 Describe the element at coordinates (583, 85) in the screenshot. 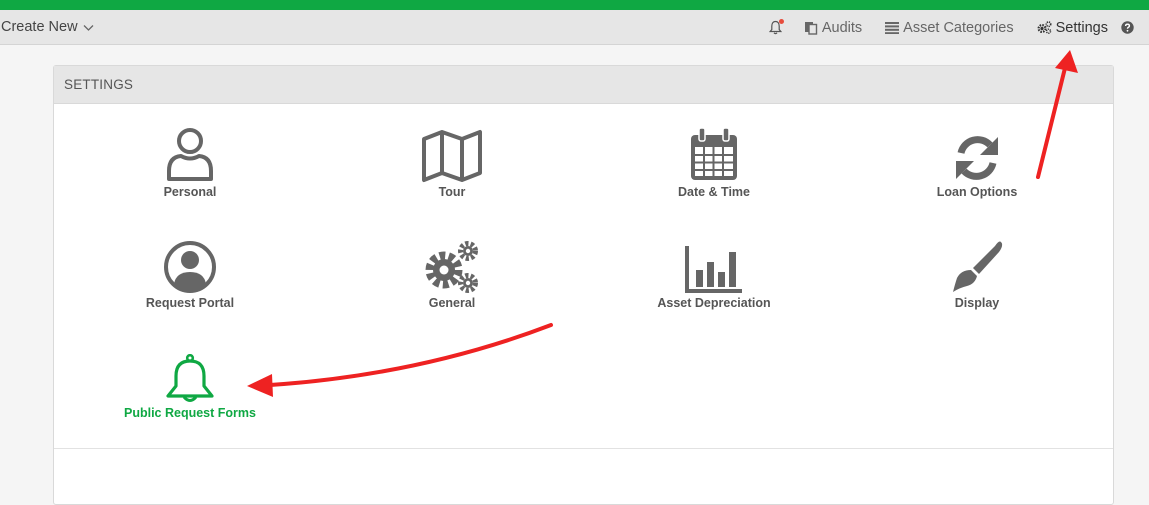

I see `settings-panel-title: SETTINGS` at that location.